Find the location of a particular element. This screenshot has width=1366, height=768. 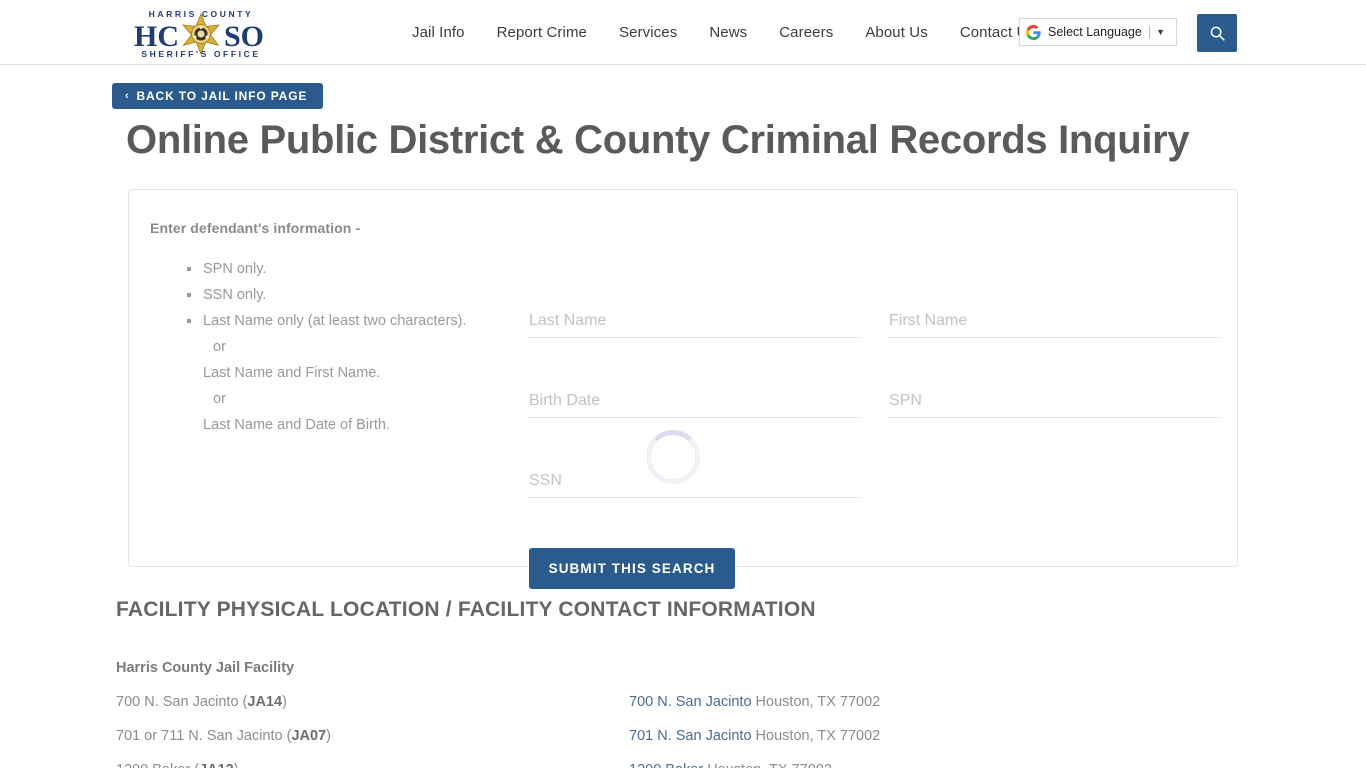

back-to-jail-info-button: ‹ BACK TO JAIL INFO PAGE is located at coordinates (218, 96).